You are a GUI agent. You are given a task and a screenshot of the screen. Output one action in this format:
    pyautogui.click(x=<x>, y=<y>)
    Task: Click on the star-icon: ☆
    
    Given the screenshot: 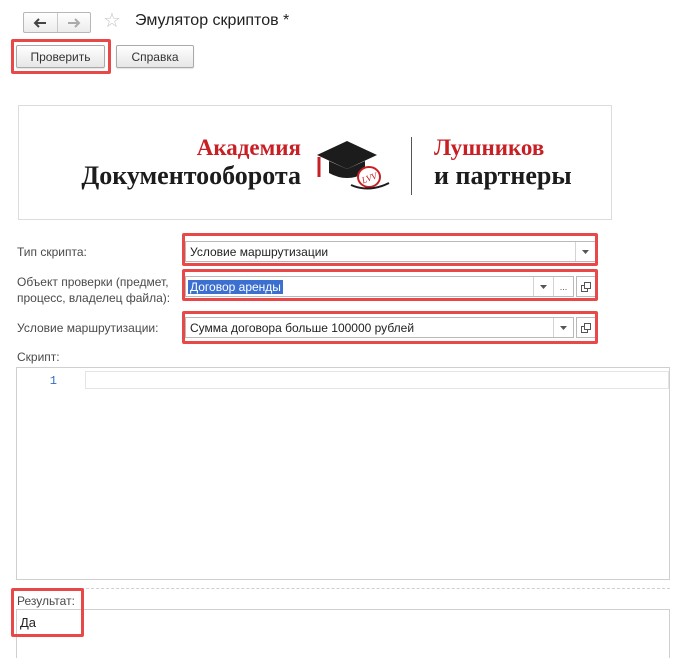 What is the action you would take?
    pyautogui.click(x=112, y=21)
    